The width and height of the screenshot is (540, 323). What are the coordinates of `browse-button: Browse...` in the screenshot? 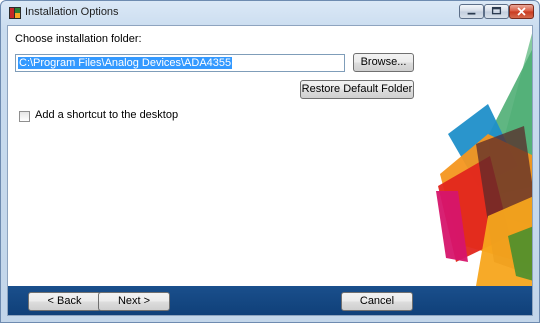 It's located at (383, 62).